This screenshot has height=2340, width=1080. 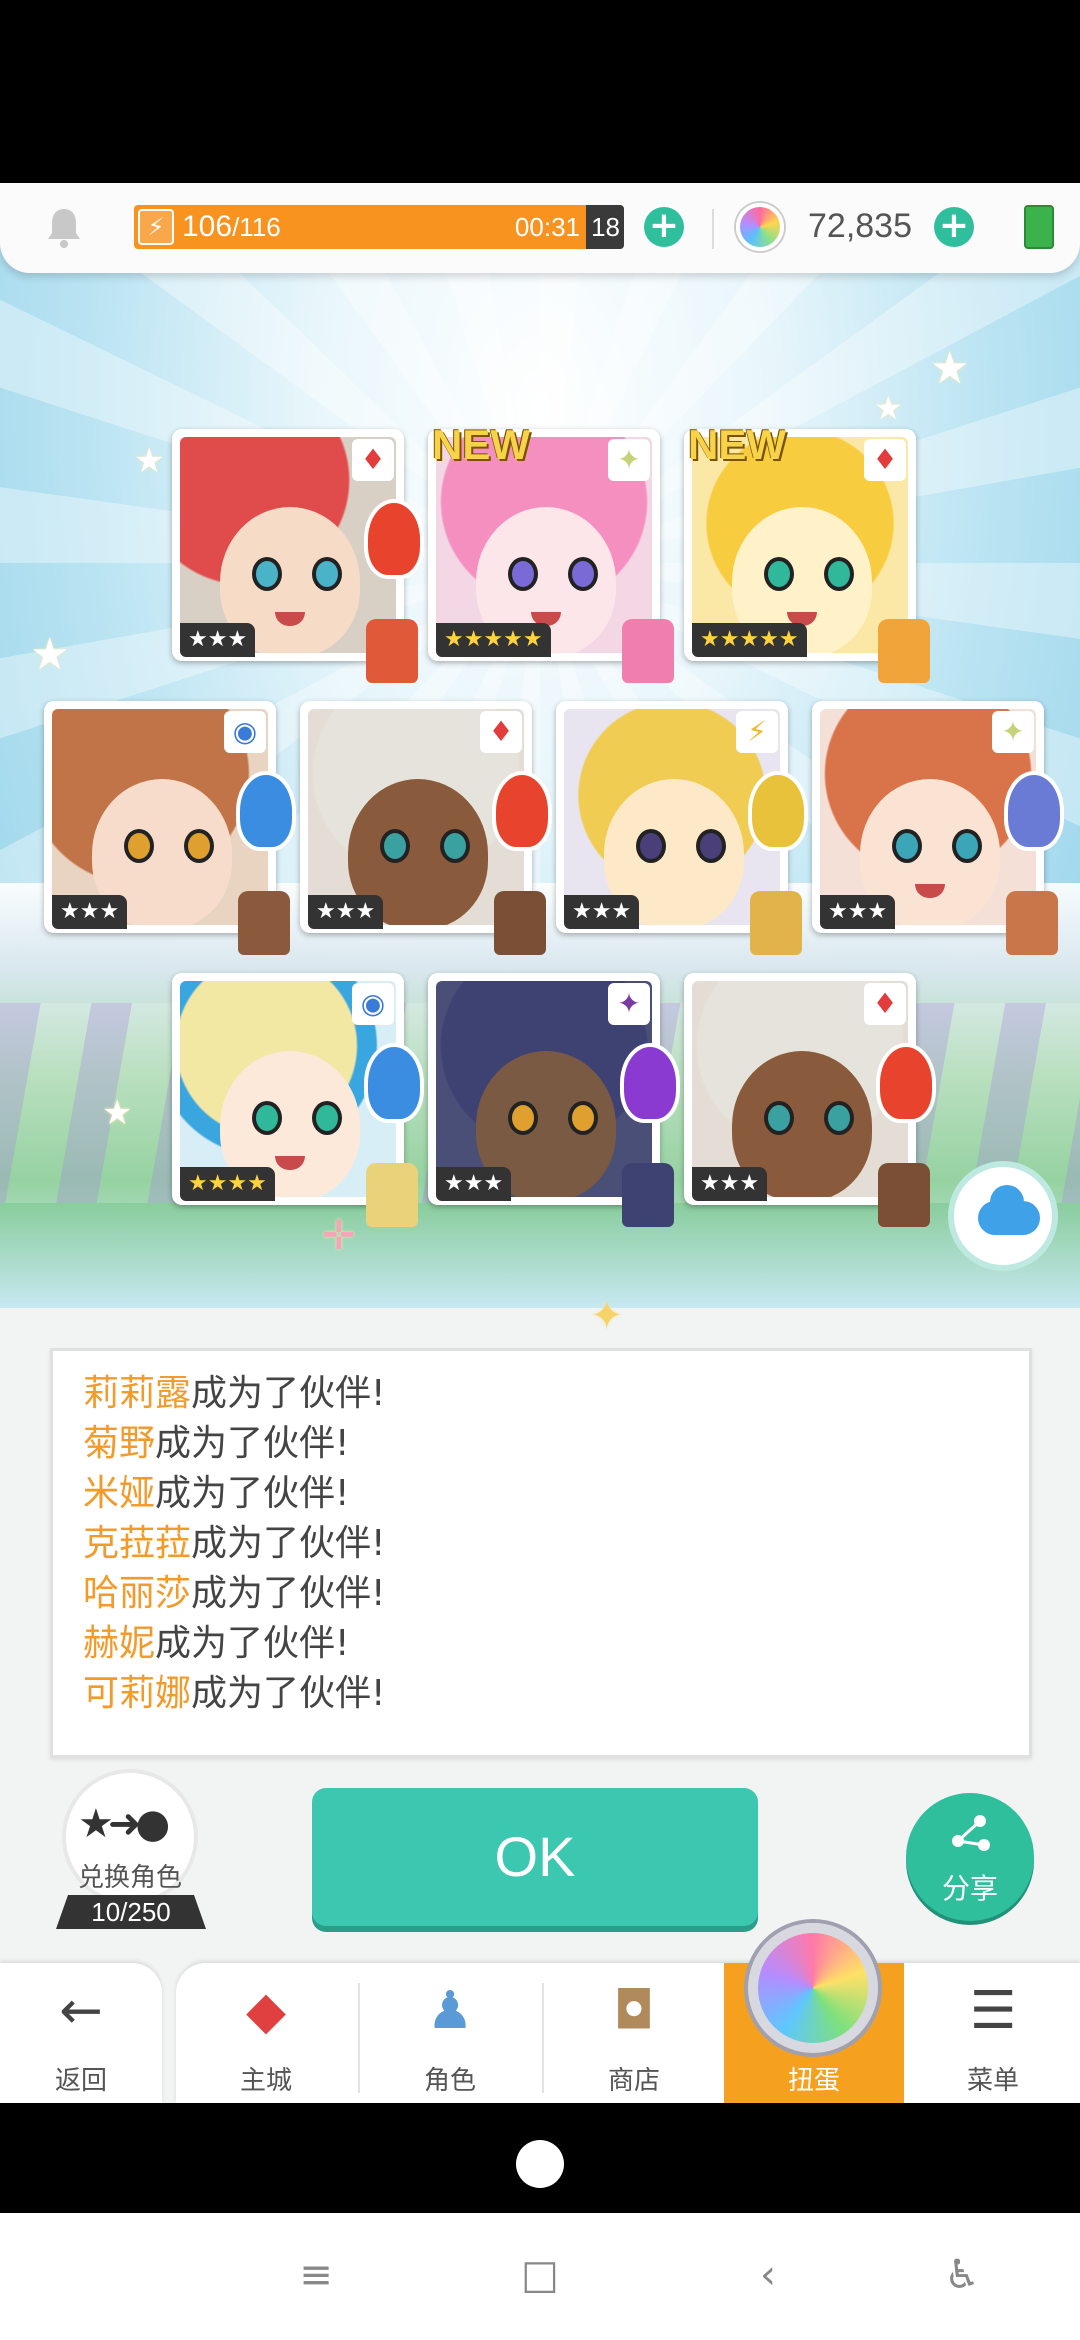 What do you see at coordinates (813, 1988) in the screenshot?
I see `gacha-orb-icon` at bounding box center [813, 1988].